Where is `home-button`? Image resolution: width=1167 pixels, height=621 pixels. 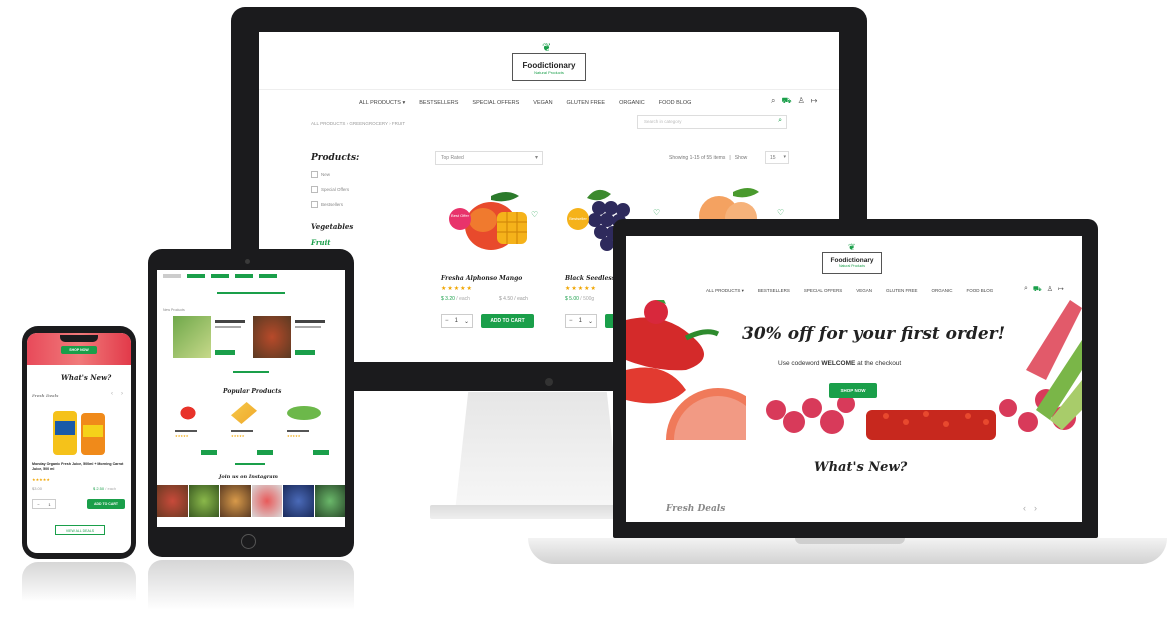 home-button is located at coordinates (248, 541).